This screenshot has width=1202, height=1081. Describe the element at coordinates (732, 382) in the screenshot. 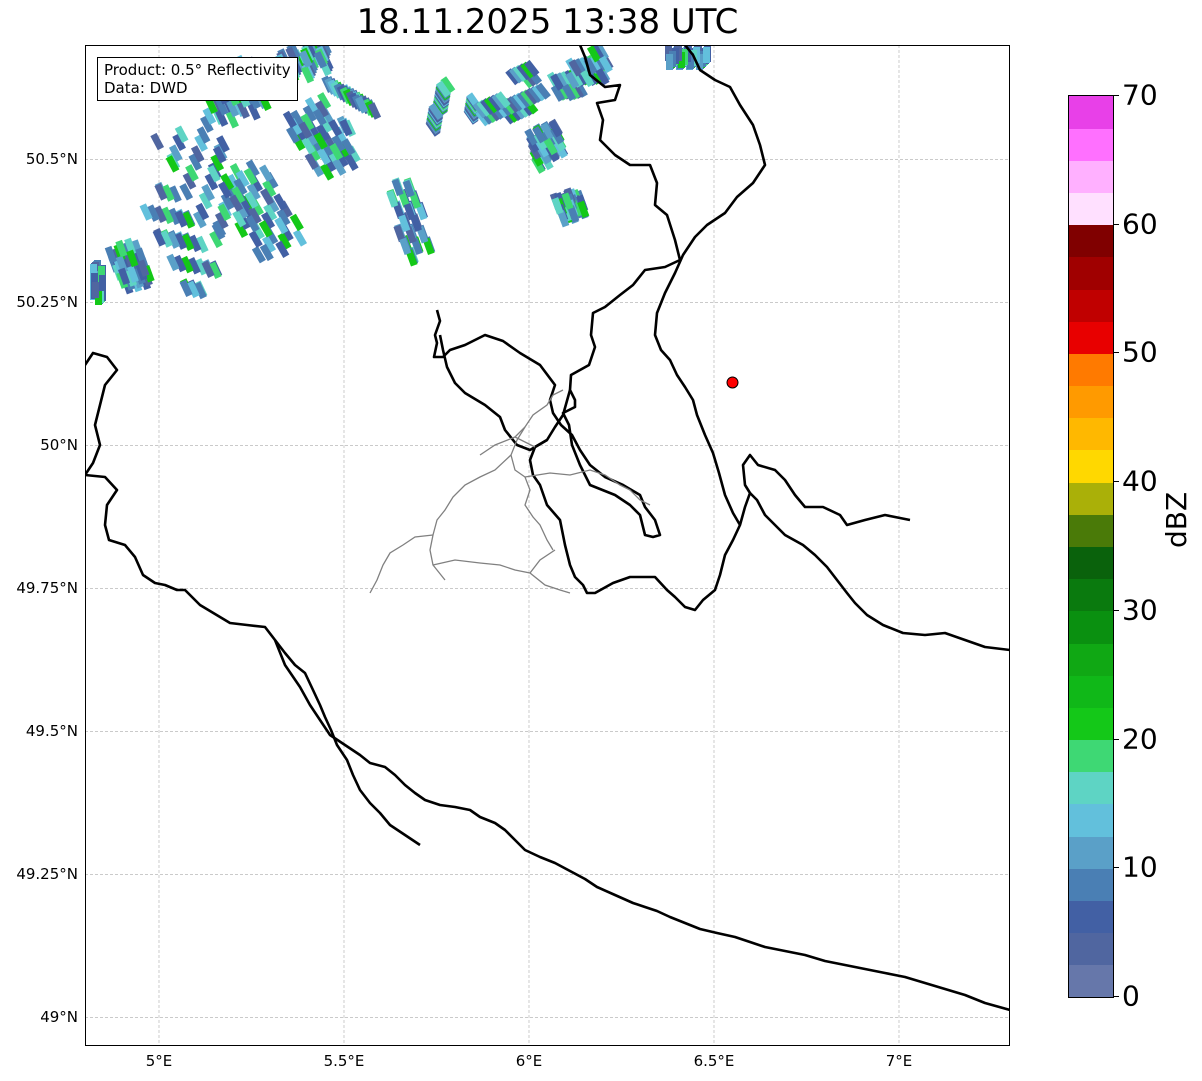

I see `radar-site-marker` at that location.